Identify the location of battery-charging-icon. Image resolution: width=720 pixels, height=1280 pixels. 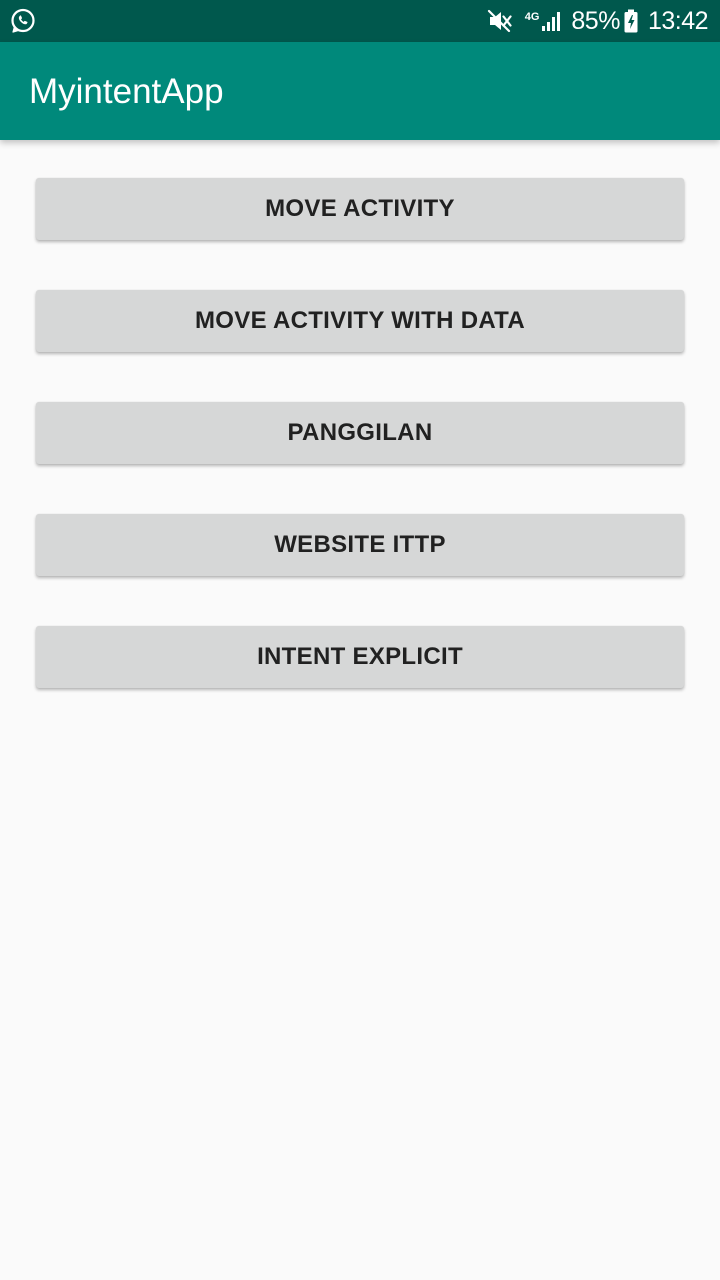
(631, 21).